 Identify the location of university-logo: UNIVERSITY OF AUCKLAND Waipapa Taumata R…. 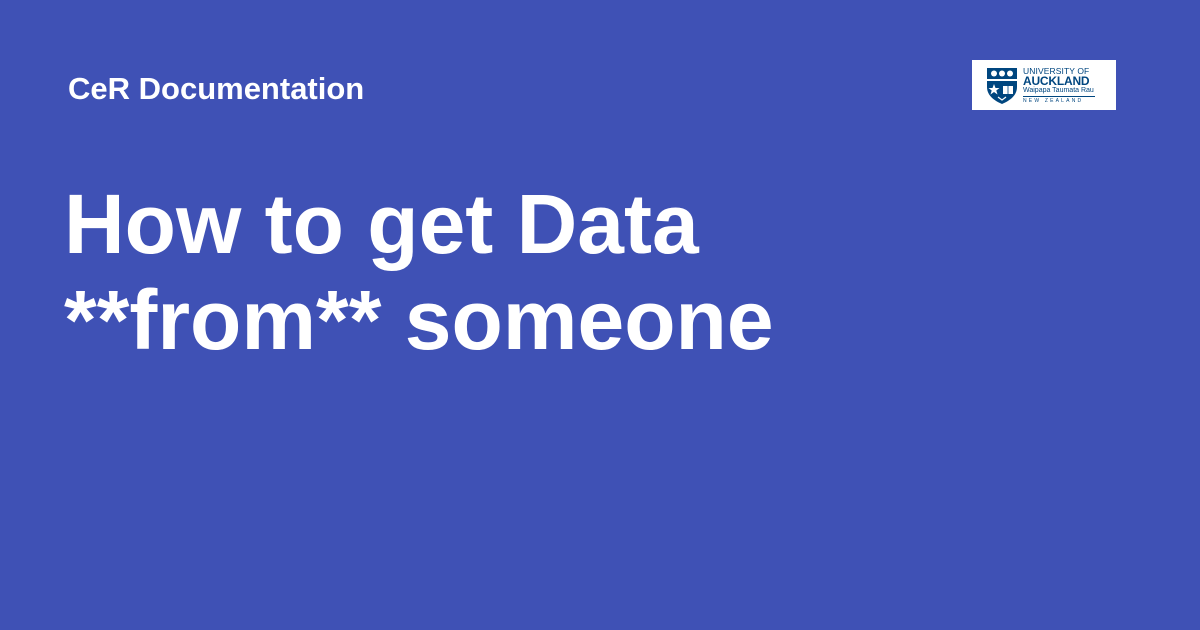
(1044, 85).